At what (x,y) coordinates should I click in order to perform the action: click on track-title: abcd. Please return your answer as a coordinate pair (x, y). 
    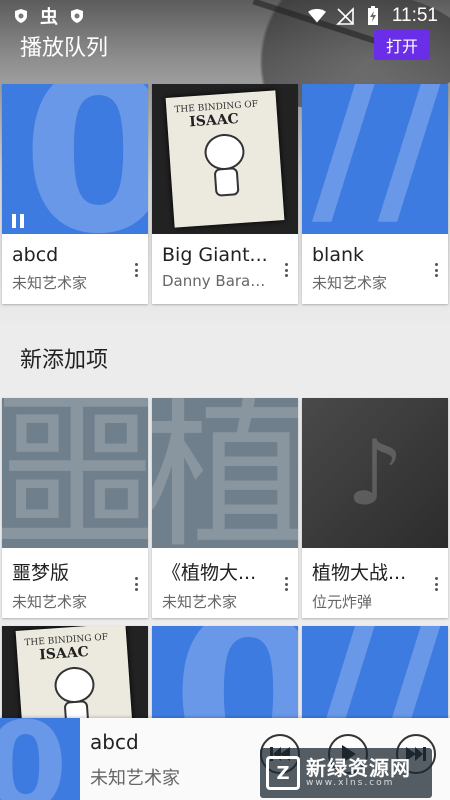
    Looking at the image, I should click on (35, 255).